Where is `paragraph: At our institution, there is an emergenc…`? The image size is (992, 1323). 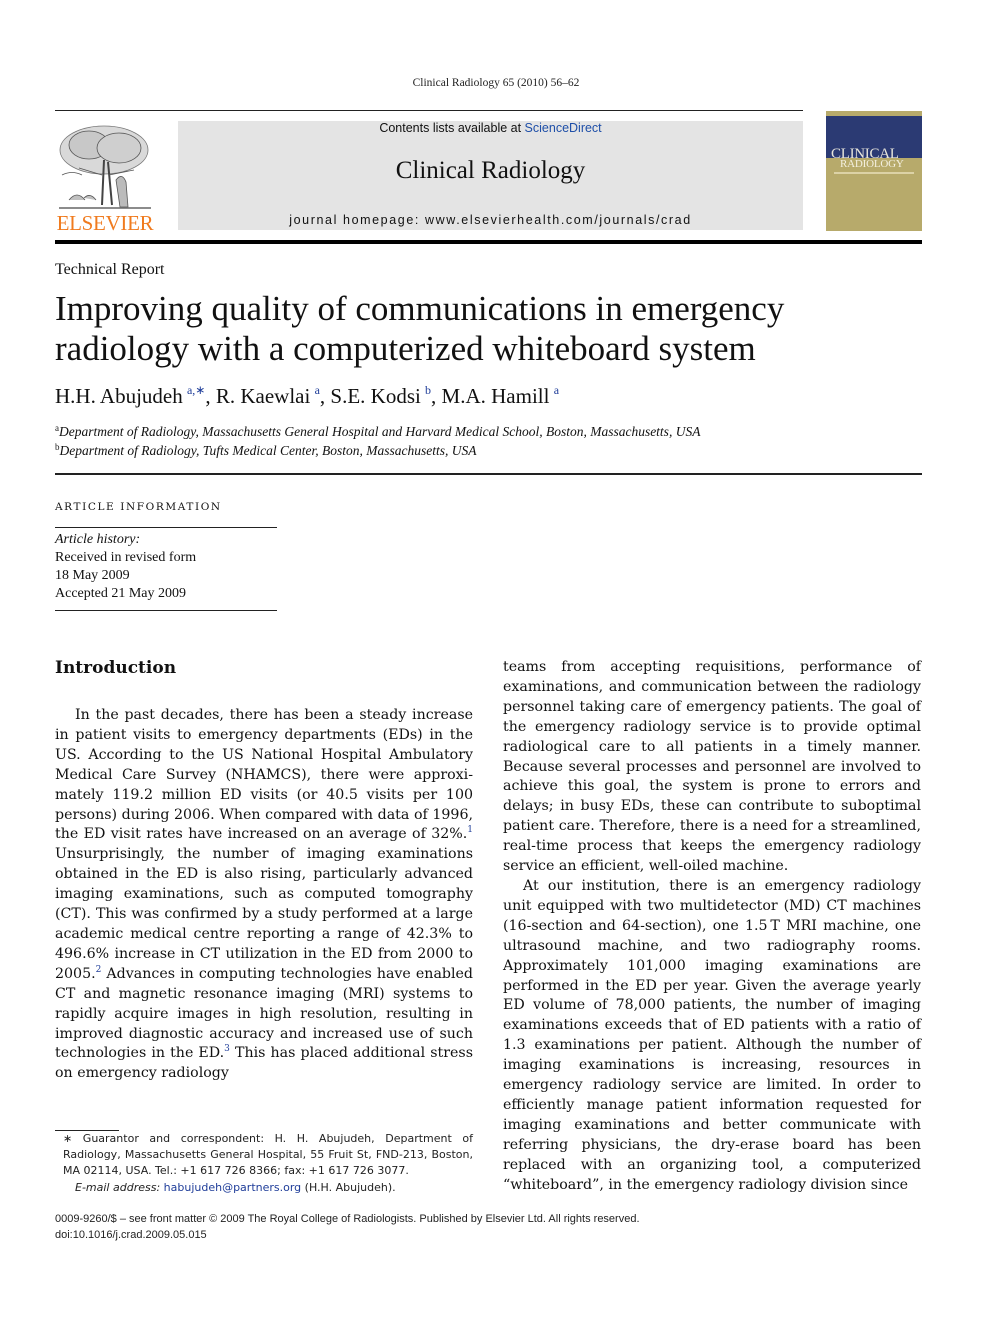 paragraph: At our institution, there is an emergenc… is located at coordinates (712, 1035).